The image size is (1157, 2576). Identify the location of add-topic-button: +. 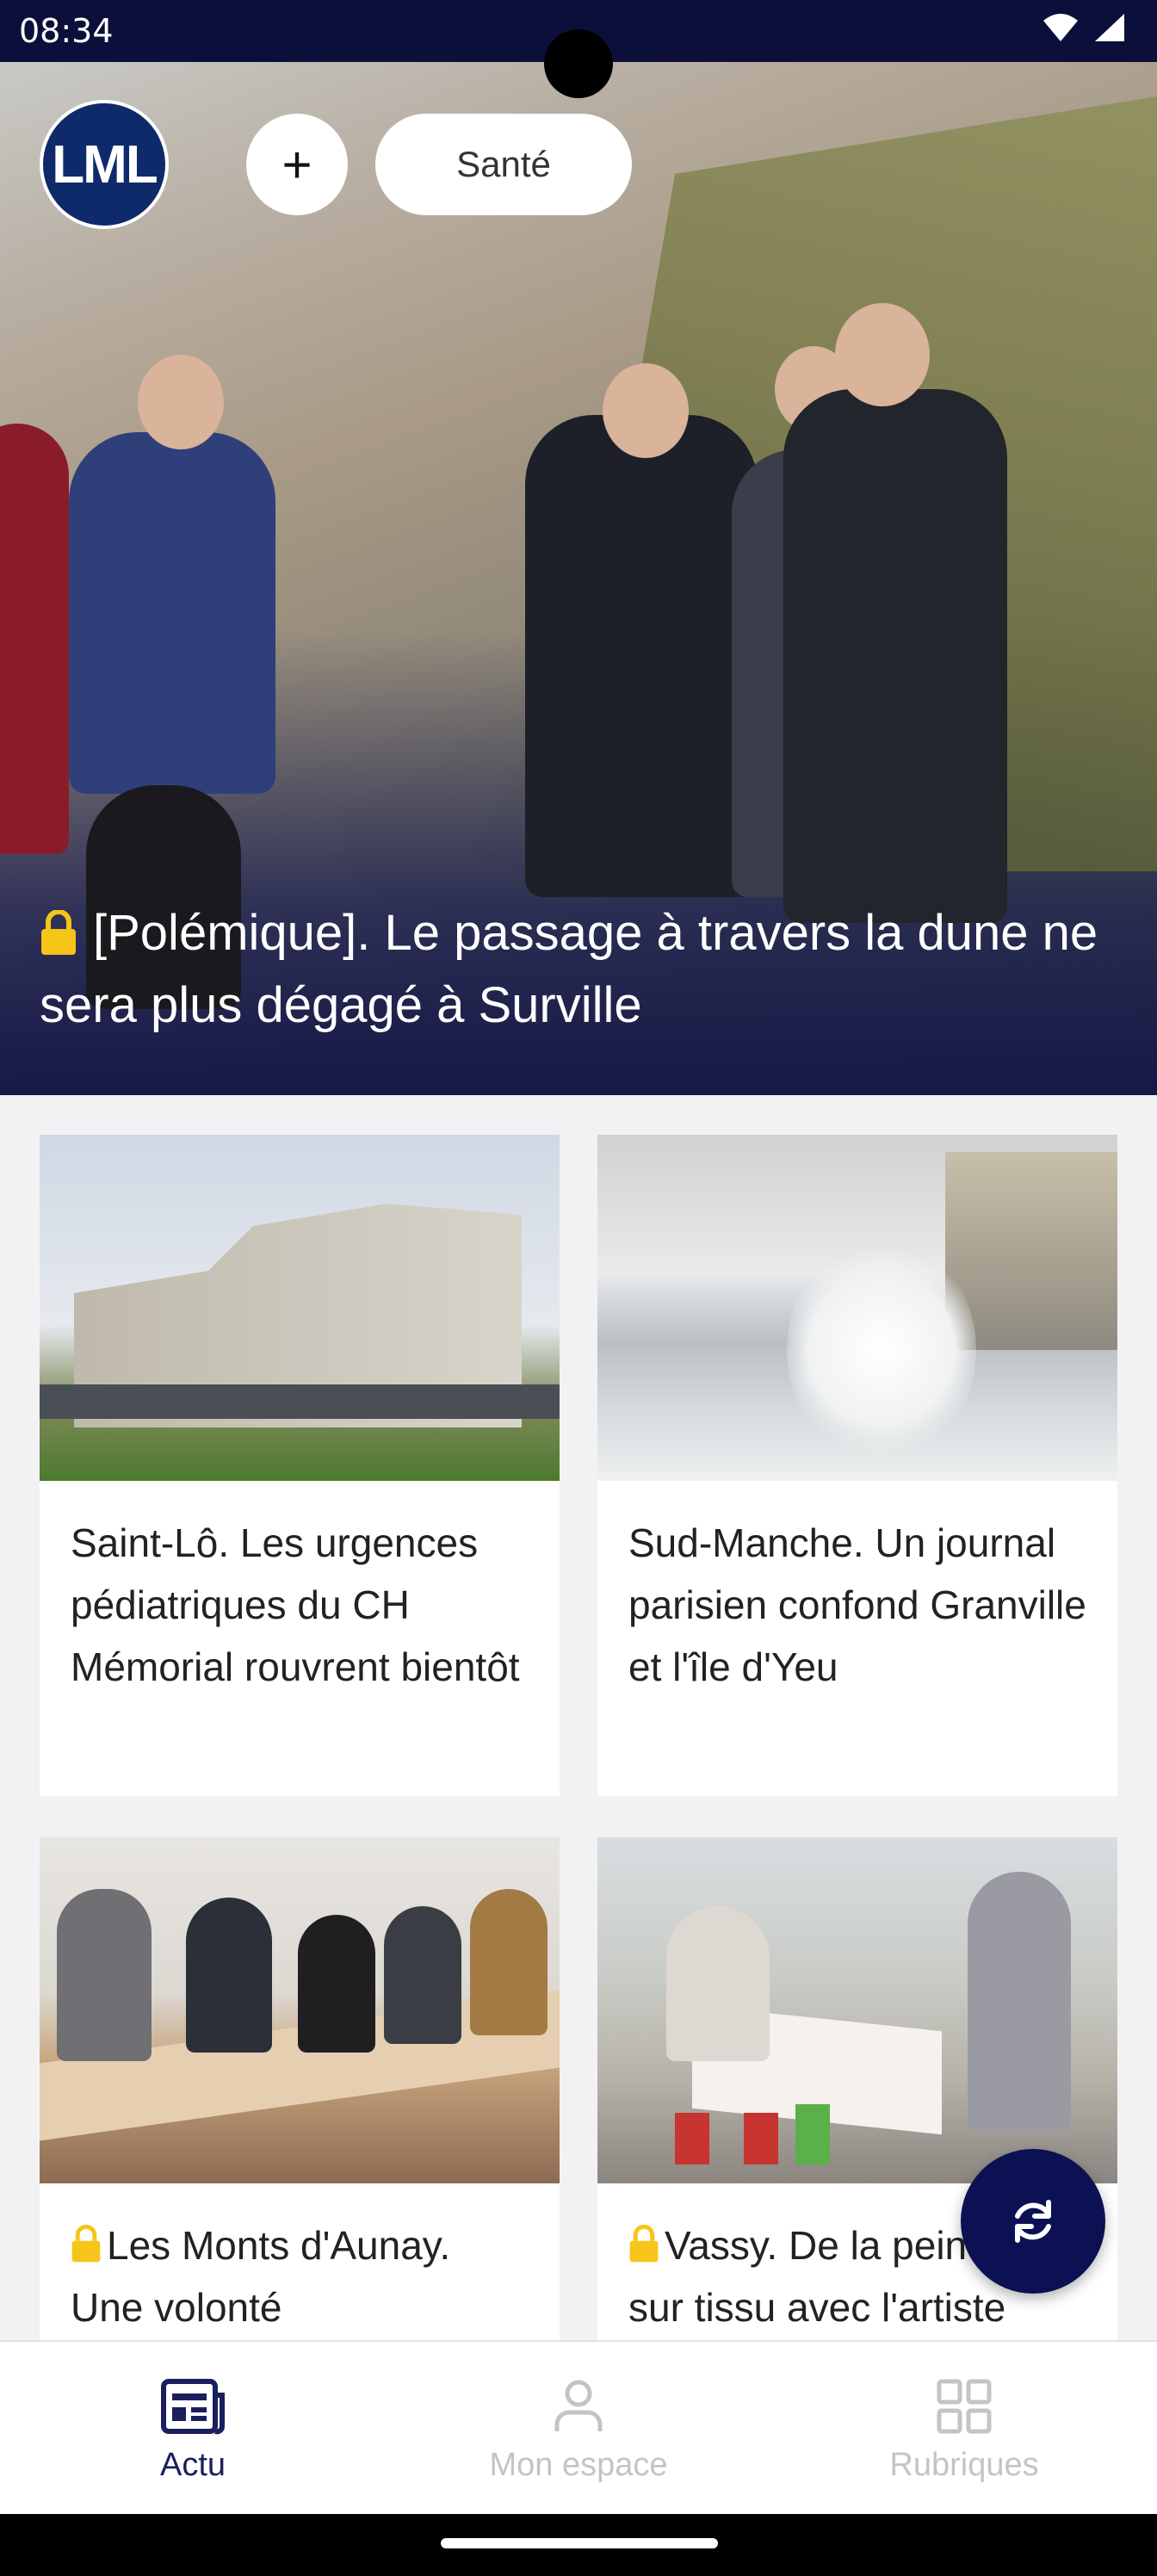
(297, 165).